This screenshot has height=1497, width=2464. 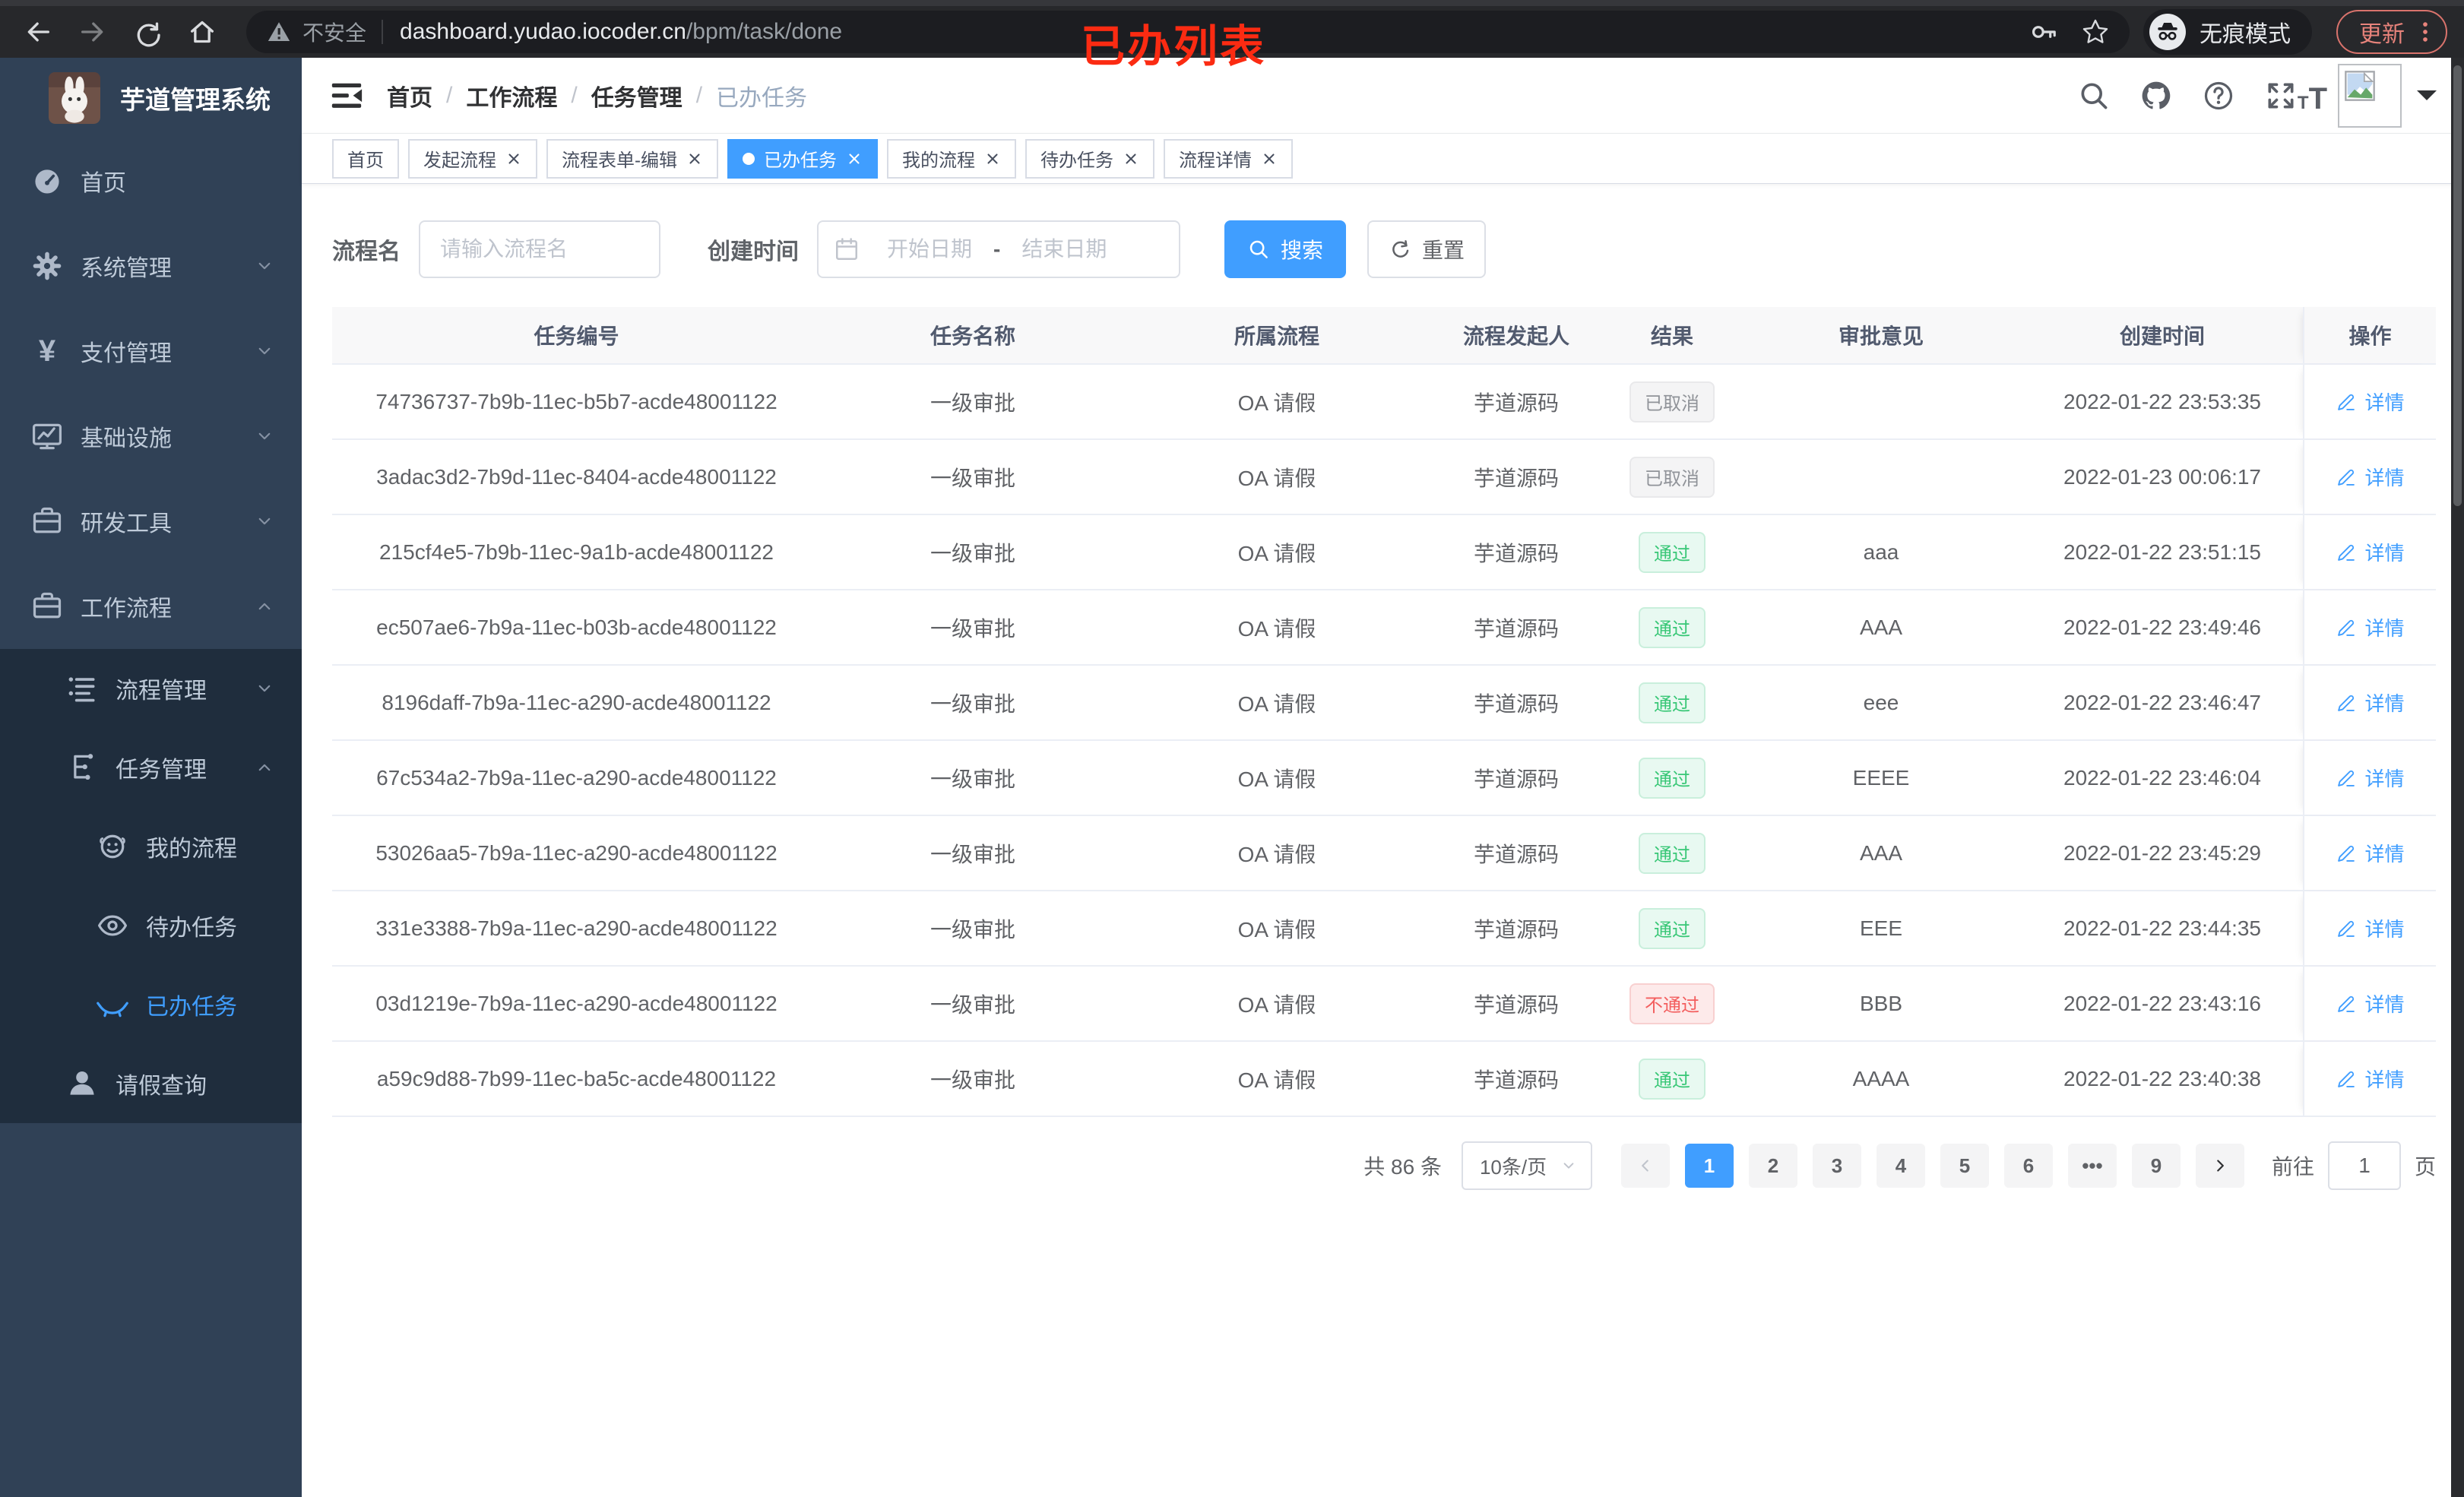 I want to click on cell-task-name: 一级审批, so click(x=972, y=403).